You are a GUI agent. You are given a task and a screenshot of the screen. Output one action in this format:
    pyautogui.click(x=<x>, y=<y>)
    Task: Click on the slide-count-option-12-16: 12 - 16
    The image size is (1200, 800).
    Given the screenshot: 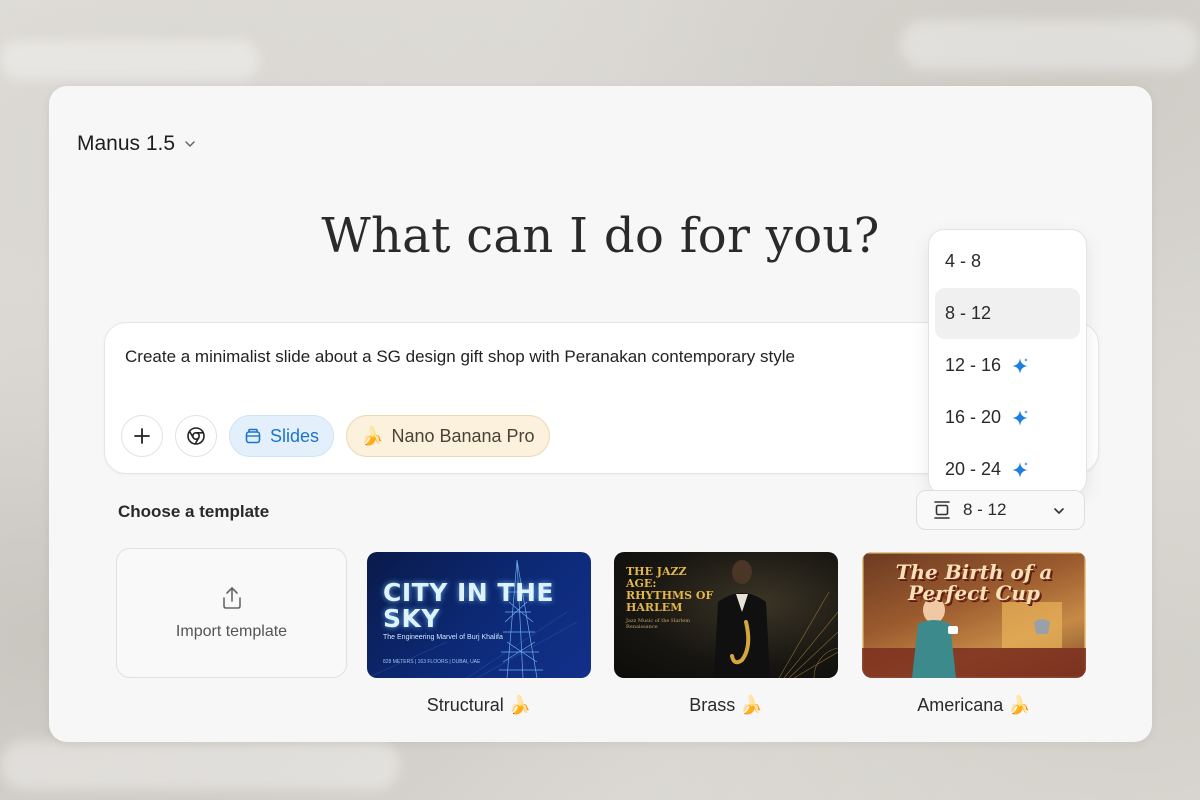 What is the action you would take?
    pyautogui.click(x=1007, y=365)
    